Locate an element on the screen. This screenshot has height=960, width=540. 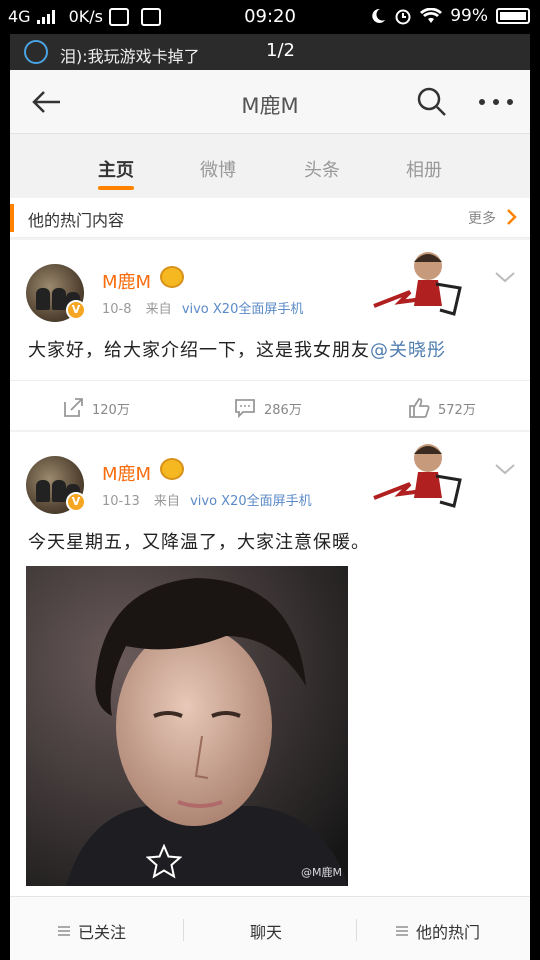
post-text: 大家好，给大家介绍一下，这是我女朋友@关晓彤 is located at coordinates (272, 349).